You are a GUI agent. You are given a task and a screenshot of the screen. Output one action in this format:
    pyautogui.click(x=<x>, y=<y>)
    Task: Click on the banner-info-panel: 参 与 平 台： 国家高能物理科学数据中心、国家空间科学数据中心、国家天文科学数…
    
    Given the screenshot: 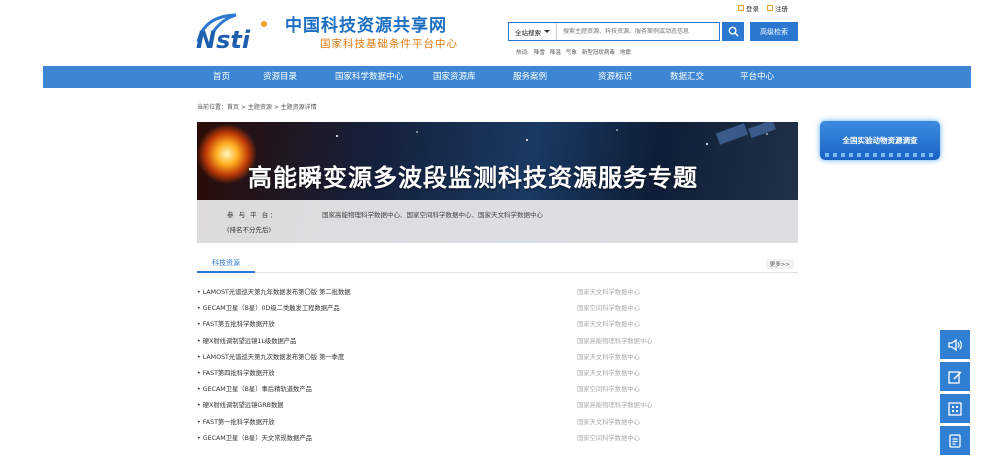 What is the action you would take?
    pyautogui.click(x=497, y=221)
    